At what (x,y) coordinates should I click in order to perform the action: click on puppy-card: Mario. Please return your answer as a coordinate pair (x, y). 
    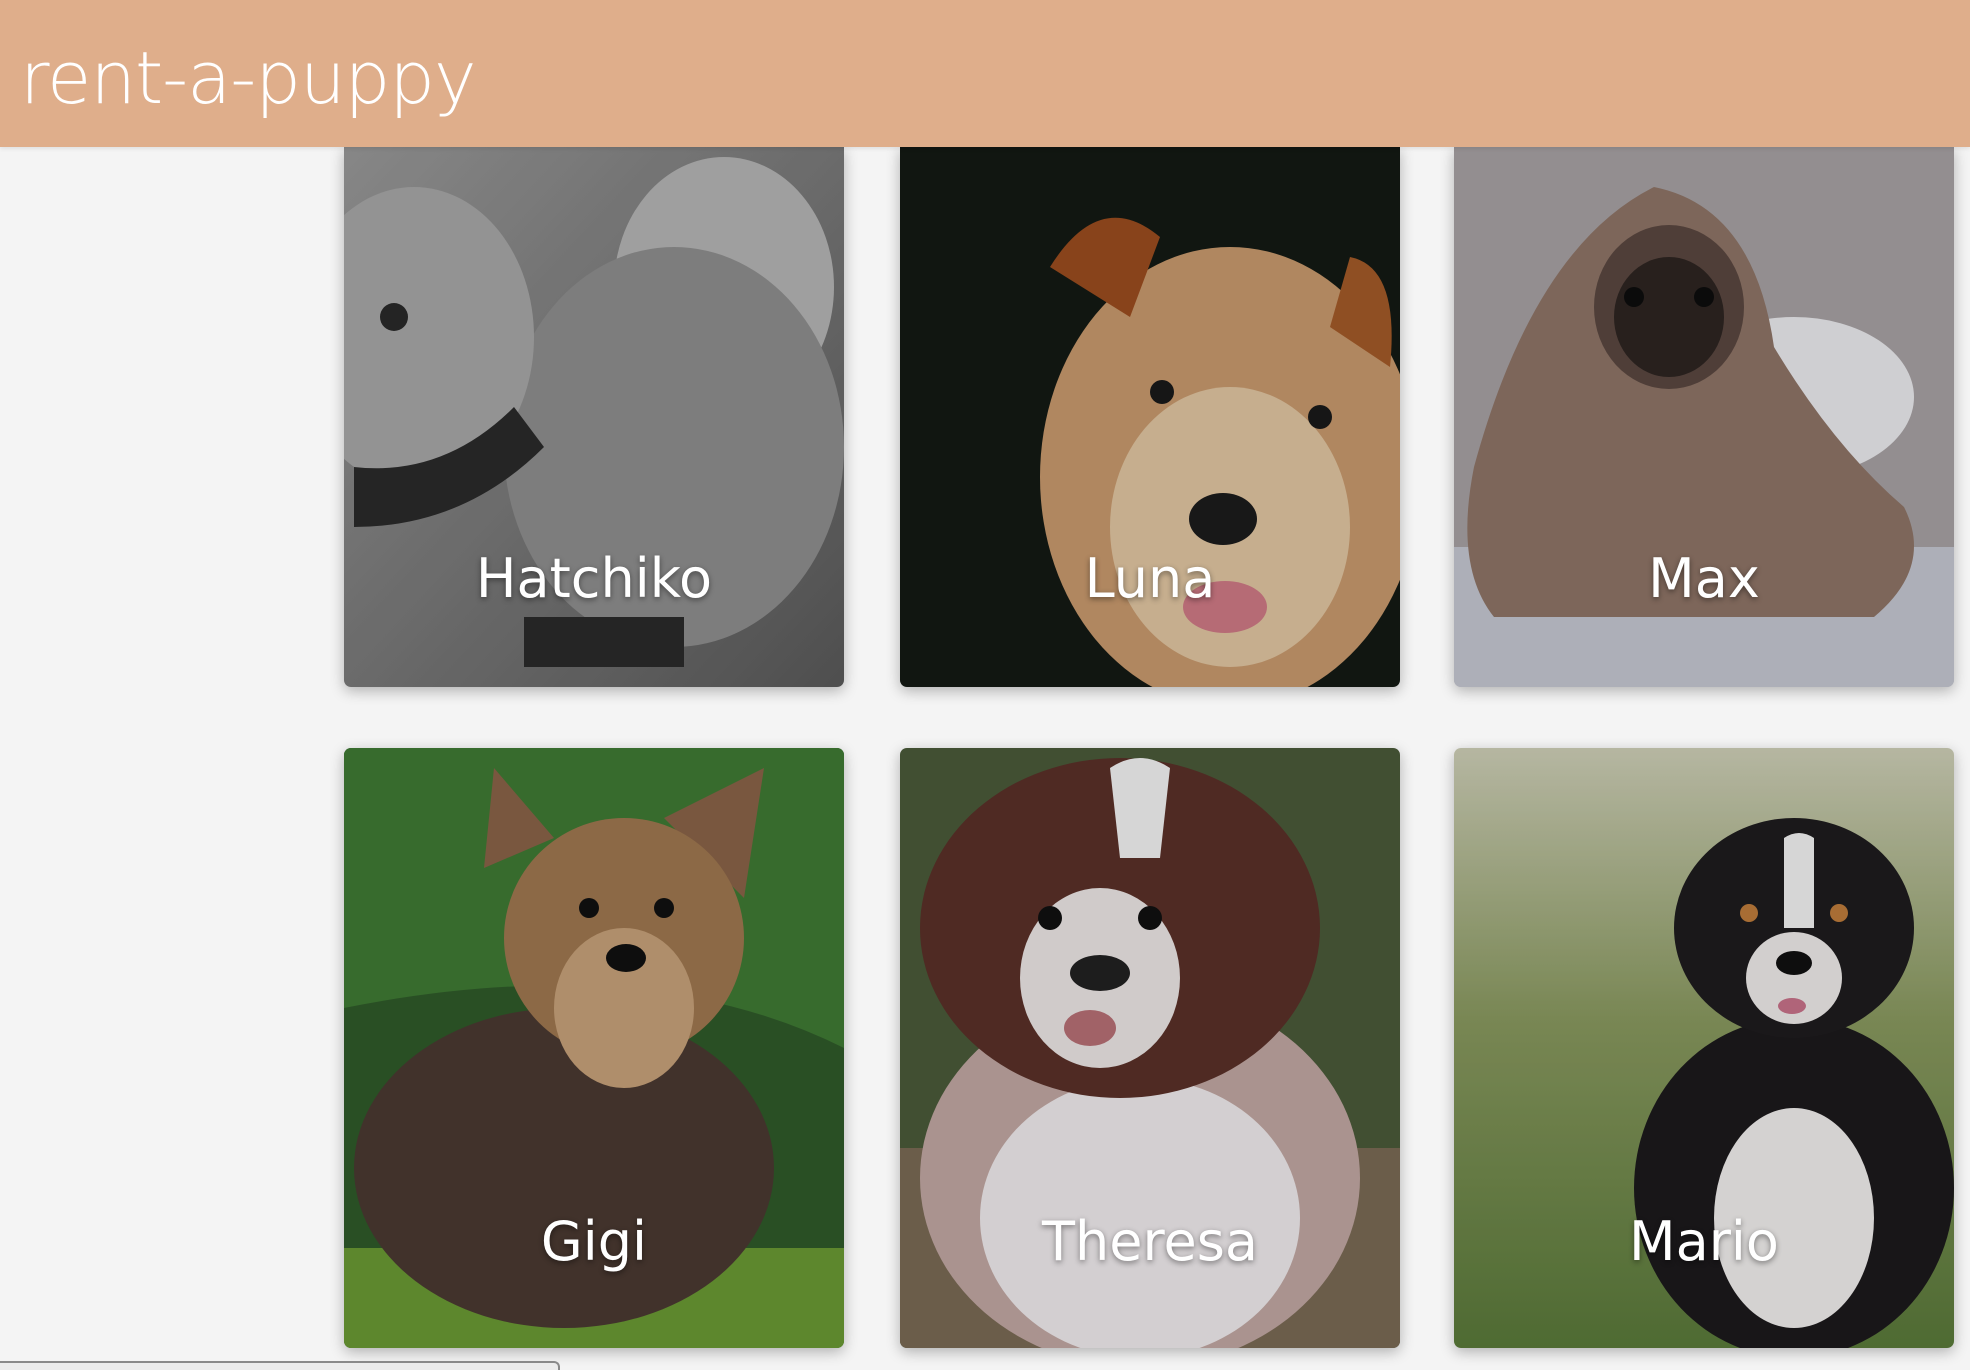
    Looking at the image, I should click on (1704, 1048).